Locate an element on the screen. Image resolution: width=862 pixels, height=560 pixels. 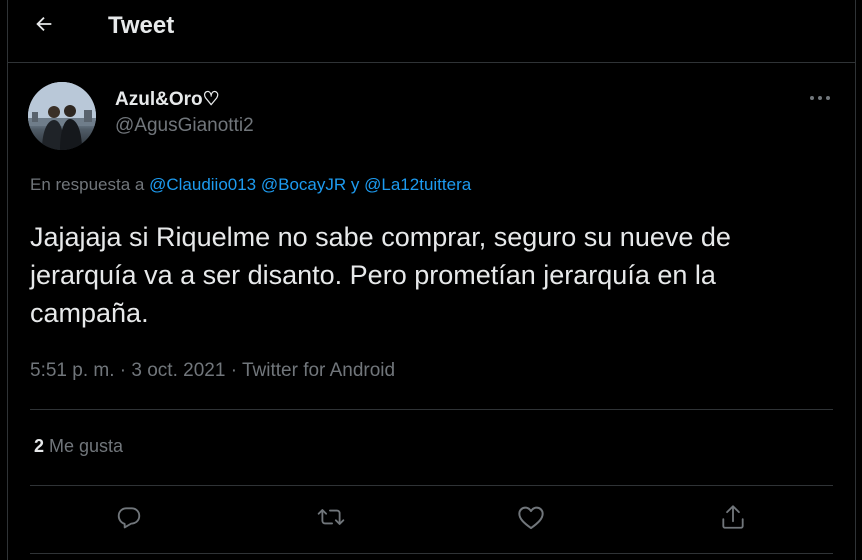
more-dots-icon is located at coordinates (820, 98).